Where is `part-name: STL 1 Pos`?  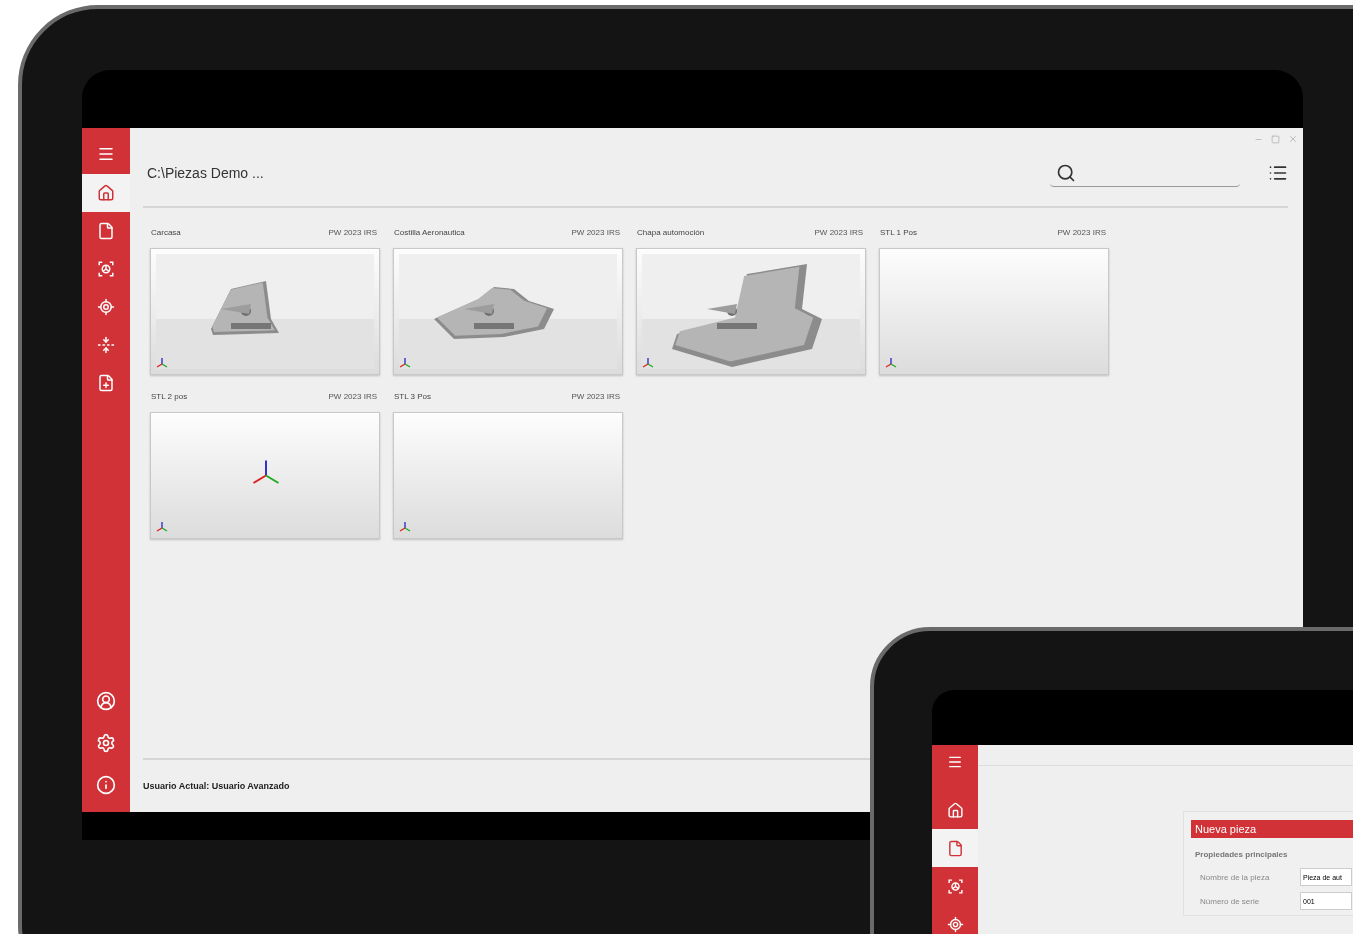
part-name: STL 1 Pos is located at coordinates (899, 232).